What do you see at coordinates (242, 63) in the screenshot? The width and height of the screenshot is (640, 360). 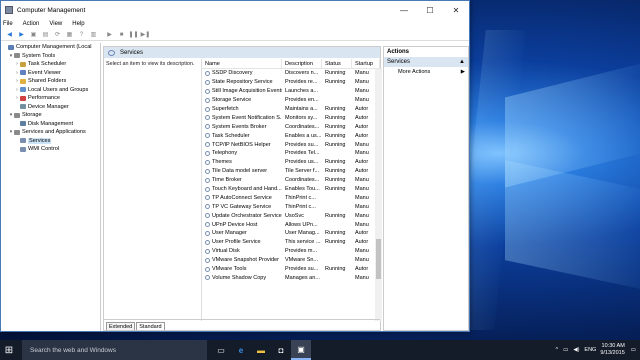 I see `column-name: Name` at bounding box center [242, 63].